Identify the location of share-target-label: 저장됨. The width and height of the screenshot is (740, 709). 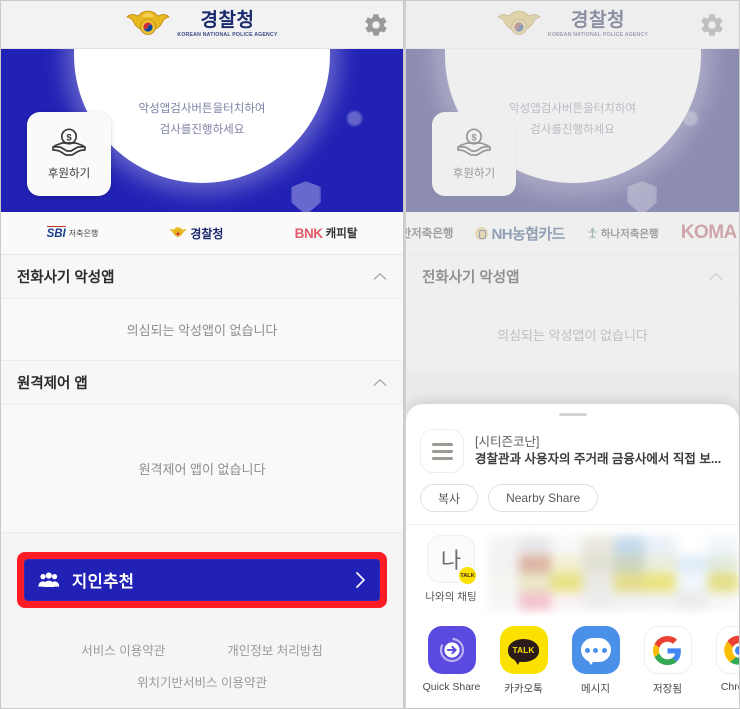
(667, 689).